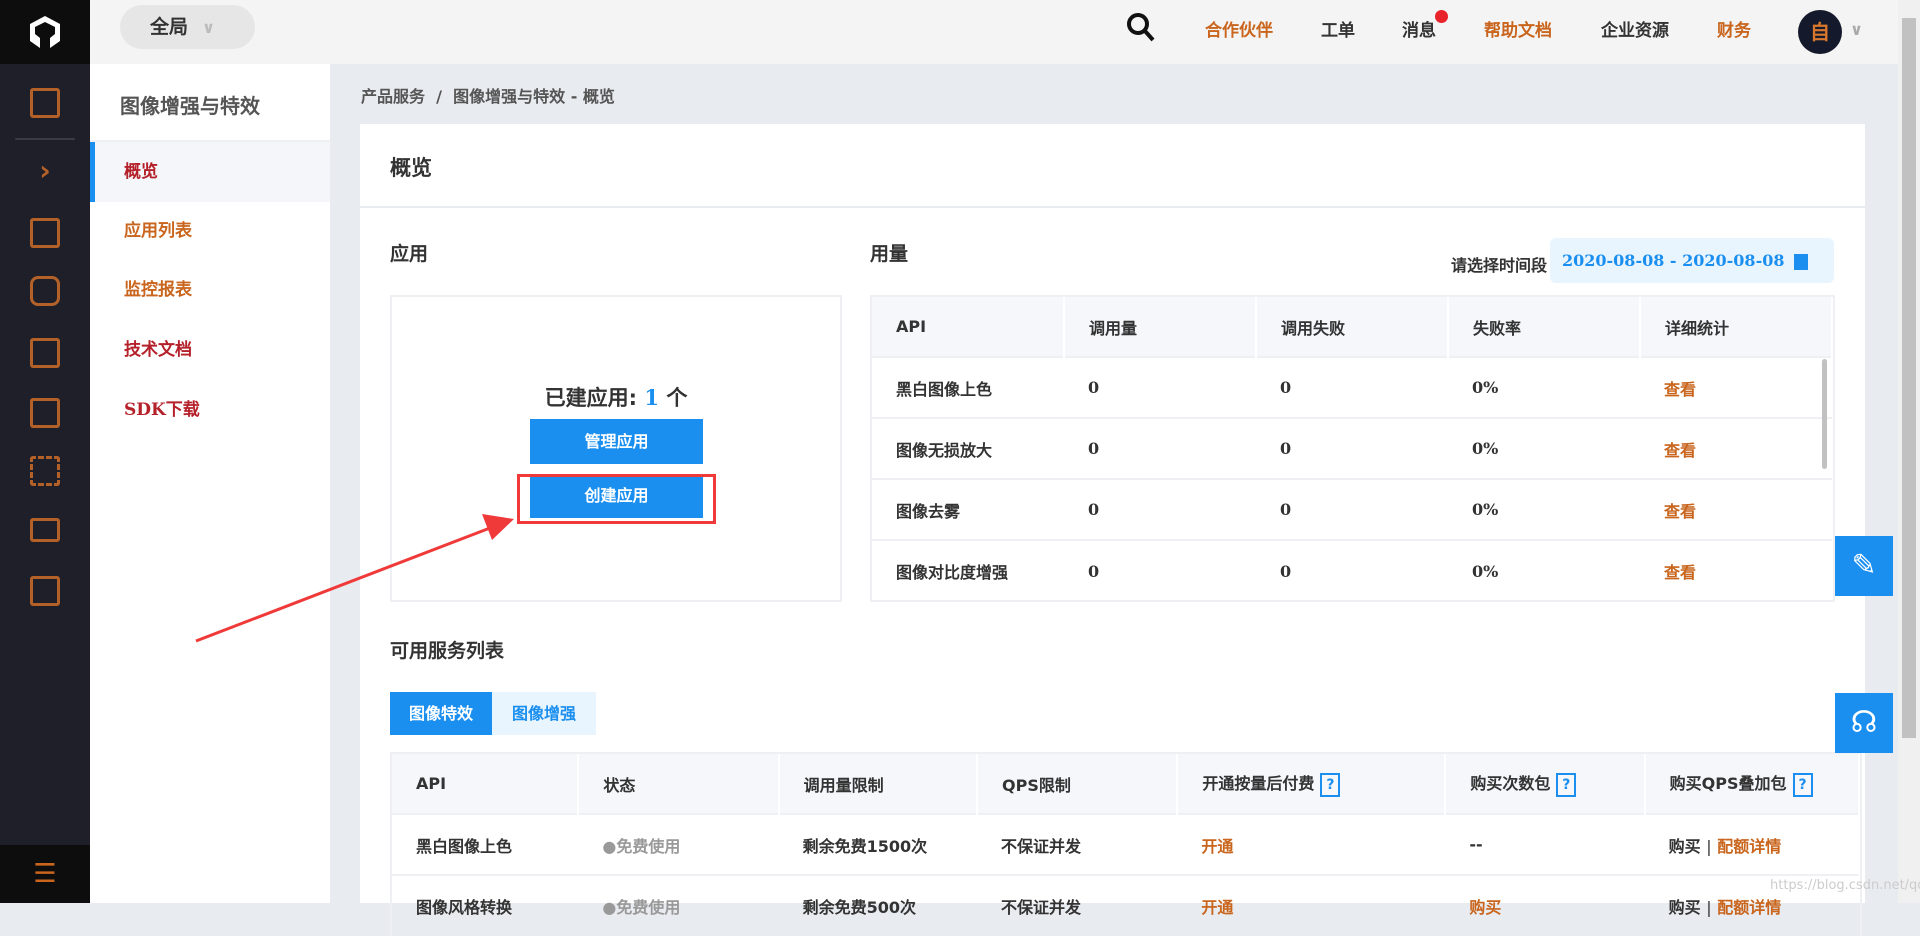 This screenshot has height=936, width=1920. Describe the element at coordinates (45, 451) in the screenshot. I see `icon-rail: › ☰` at that location.